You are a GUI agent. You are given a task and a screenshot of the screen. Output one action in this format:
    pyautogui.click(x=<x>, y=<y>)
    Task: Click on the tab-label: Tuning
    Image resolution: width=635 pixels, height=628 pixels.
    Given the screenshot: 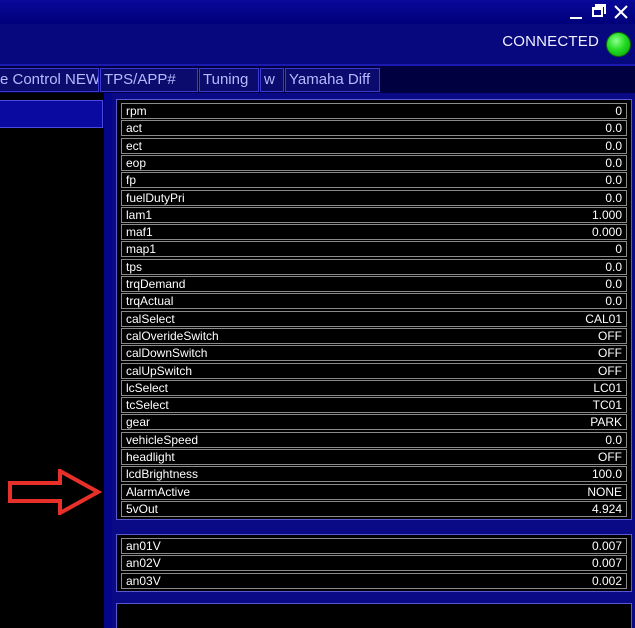 What is the action you would take?
    pyautogui.click(x=226, y=79)
    